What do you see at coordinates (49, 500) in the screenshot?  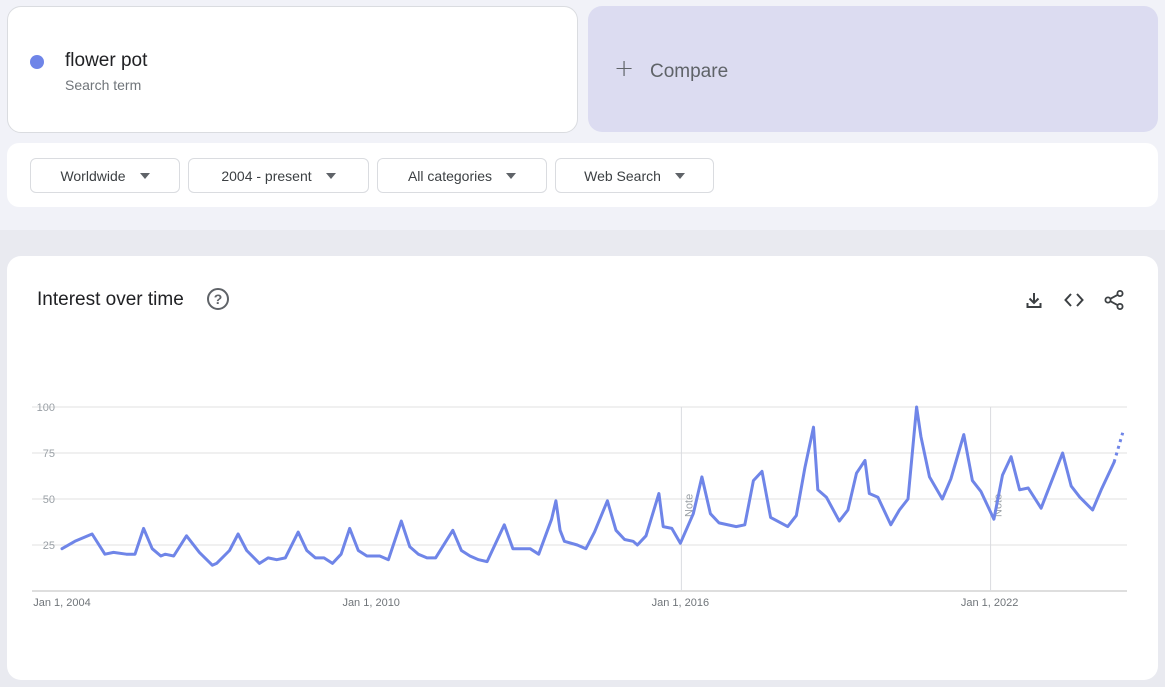 I see `y-tick-label: 50` at bounding box center [49, 500].